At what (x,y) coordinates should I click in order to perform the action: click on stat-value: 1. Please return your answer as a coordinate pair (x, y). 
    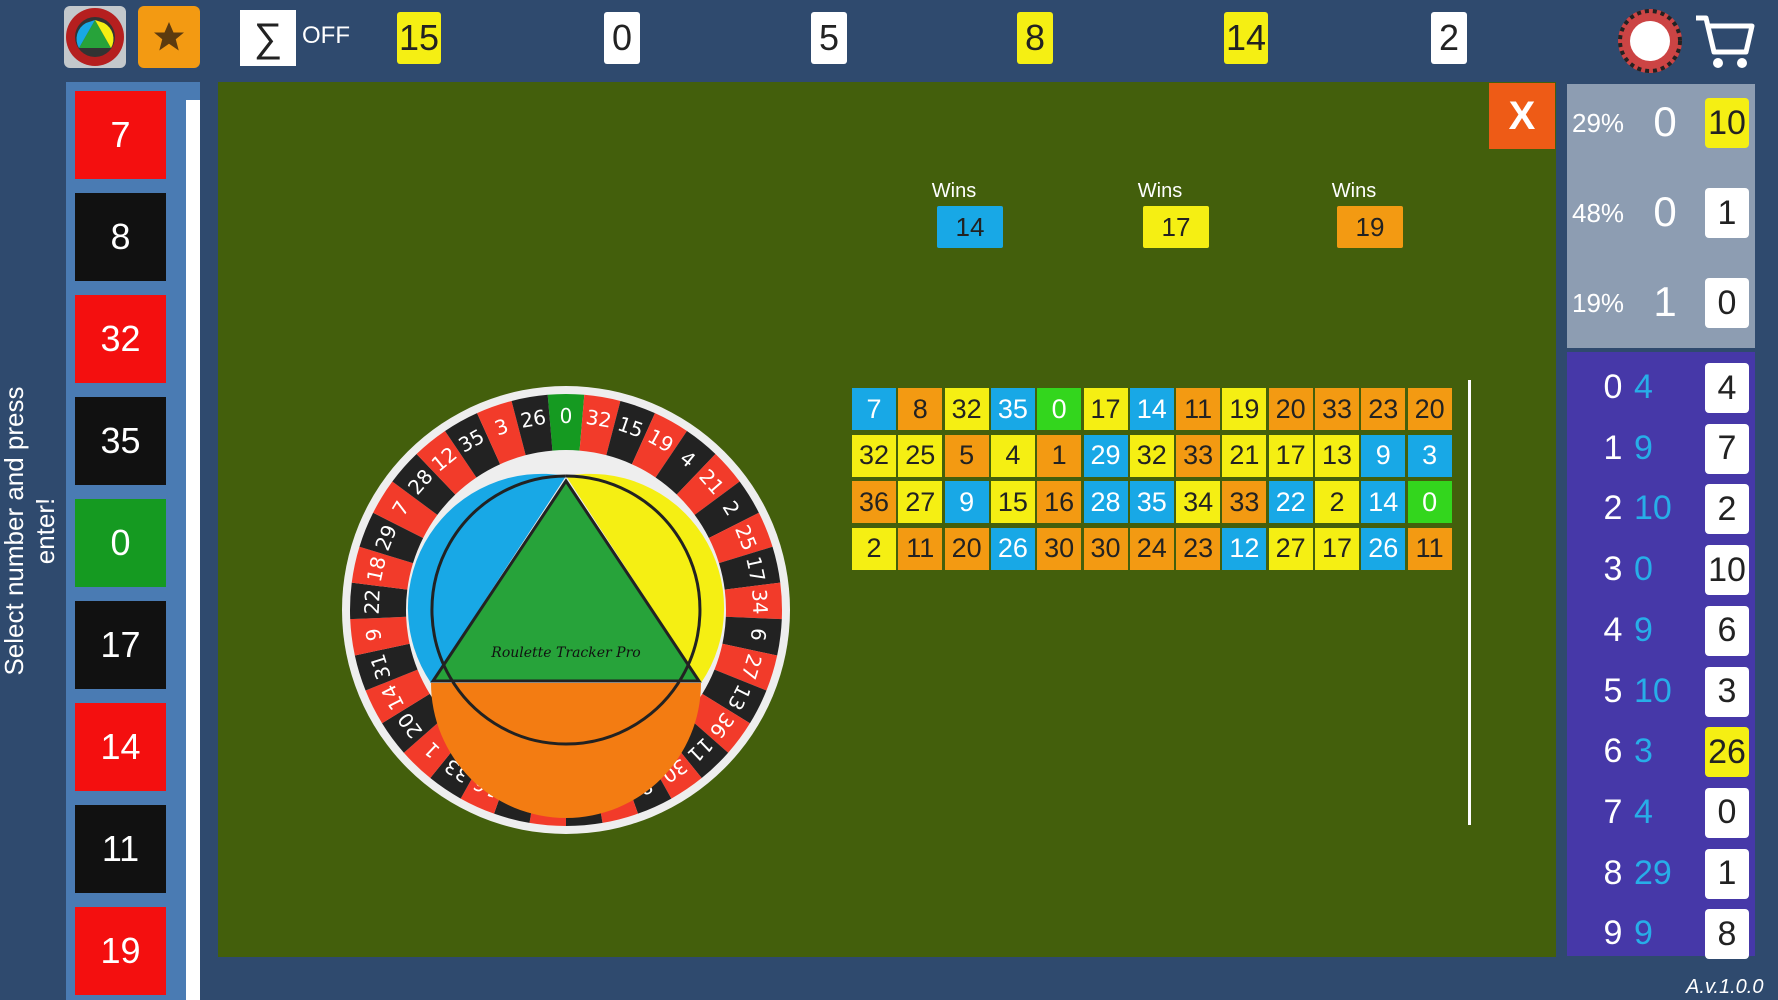
    Looking at the image, I should click on (1665, 301).